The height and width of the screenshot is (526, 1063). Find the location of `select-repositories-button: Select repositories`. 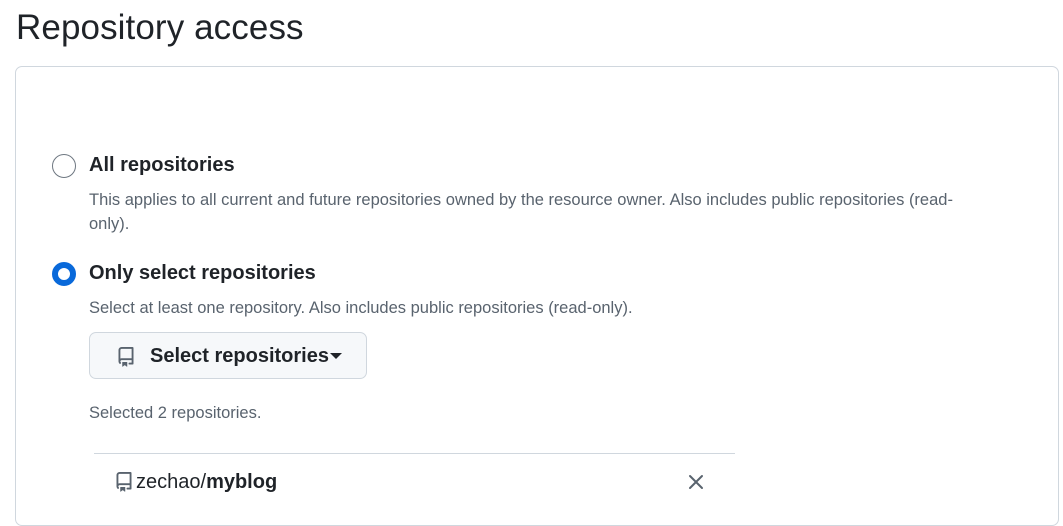

select-repositories-button: Select repositories is located at coordinates (228, 355).